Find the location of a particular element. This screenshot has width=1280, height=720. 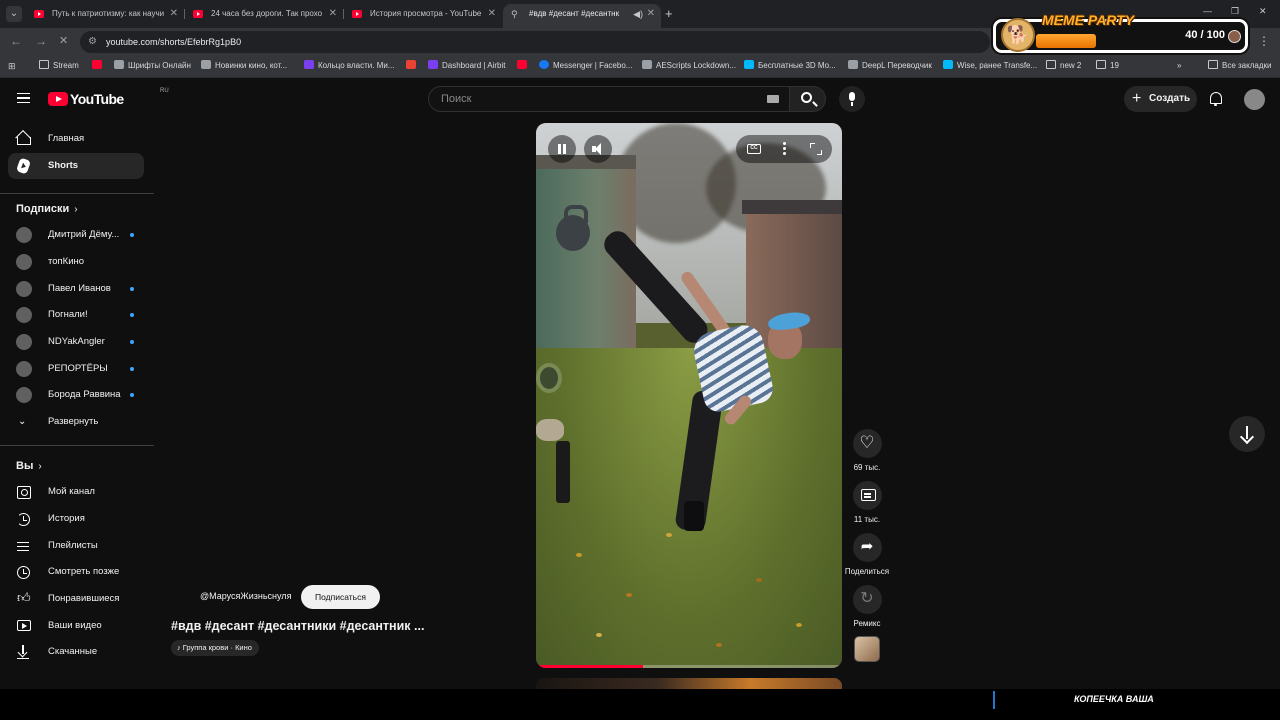

site-info-icon: ⚙ is located at coordinates (92, 42).